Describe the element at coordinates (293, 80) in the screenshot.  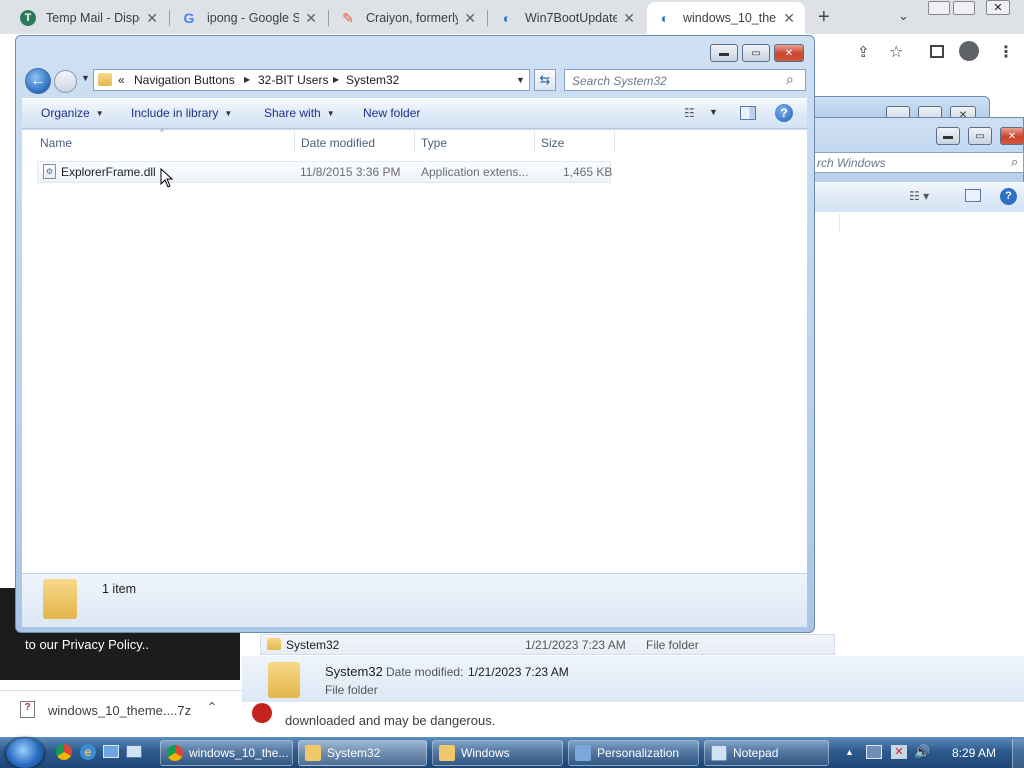
I see `breadcrumb-32bit-users: 32-BIT Users` at that location.